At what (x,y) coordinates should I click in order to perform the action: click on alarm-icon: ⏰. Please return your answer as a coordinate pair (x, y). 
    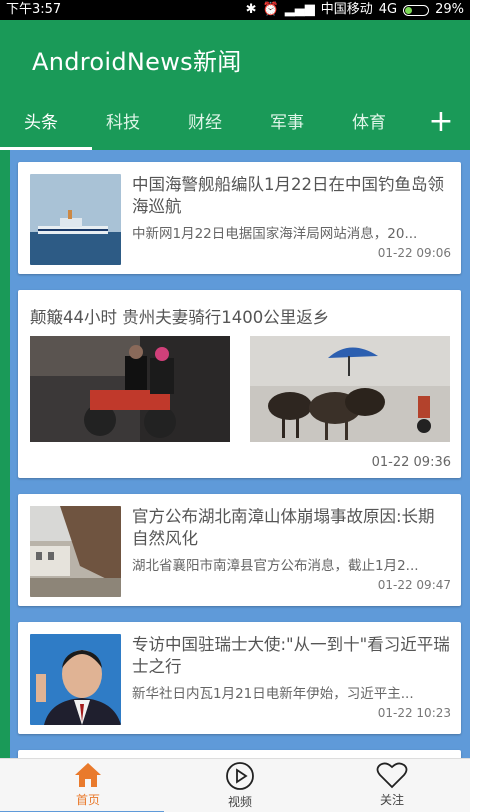
    Looking at the image, I should click on (270, 9).